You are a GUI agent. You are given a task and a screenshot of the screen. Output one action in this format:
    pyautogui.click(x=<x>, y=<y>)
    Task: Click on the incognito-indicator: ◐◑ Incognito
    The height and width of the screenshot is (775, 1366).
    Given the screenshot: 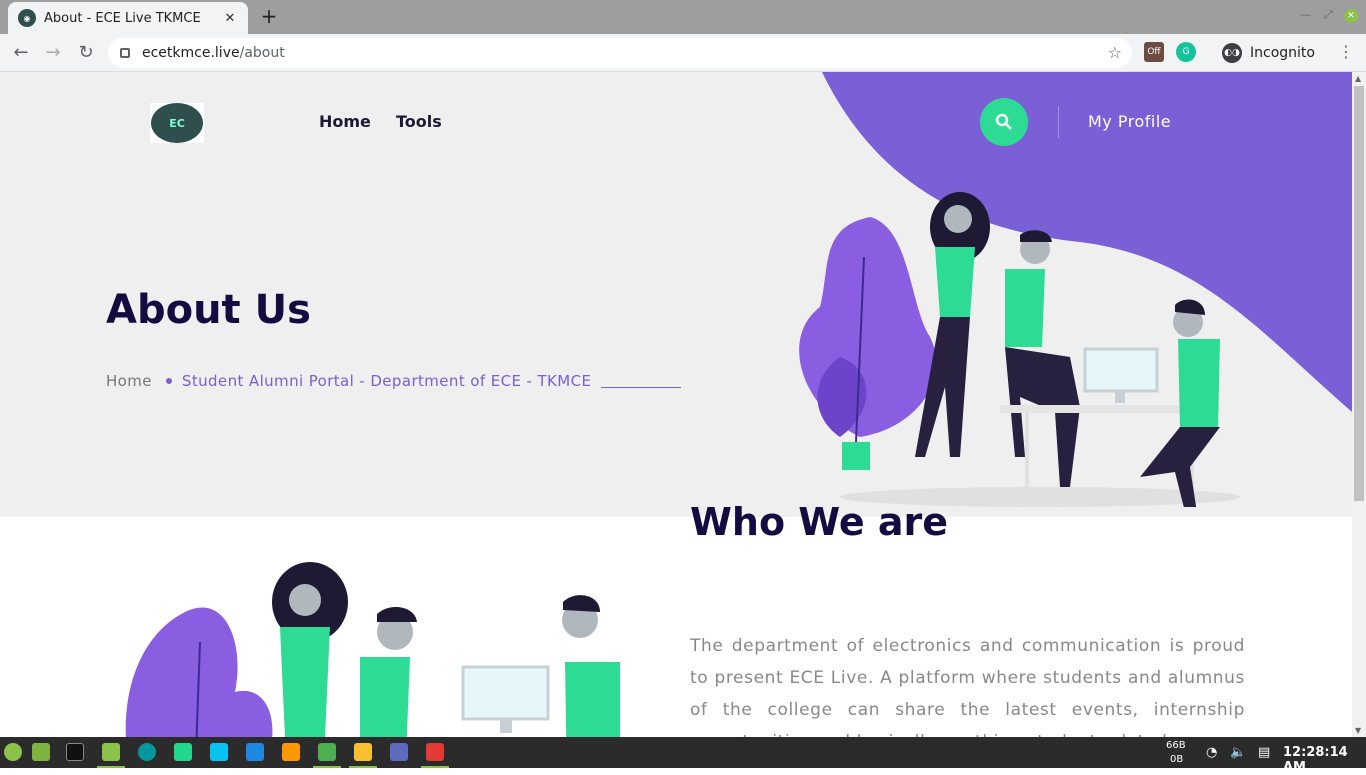 What is the action you would take?
    pyautogui.click(x=1273, y=53)
    